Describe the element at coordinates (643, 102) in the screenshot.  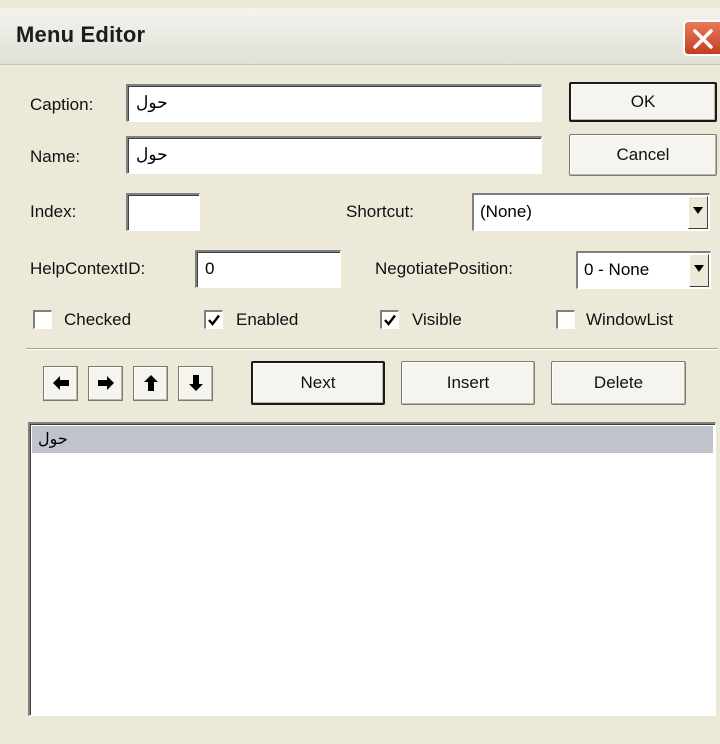
I see `ok-button: OK` at that location.